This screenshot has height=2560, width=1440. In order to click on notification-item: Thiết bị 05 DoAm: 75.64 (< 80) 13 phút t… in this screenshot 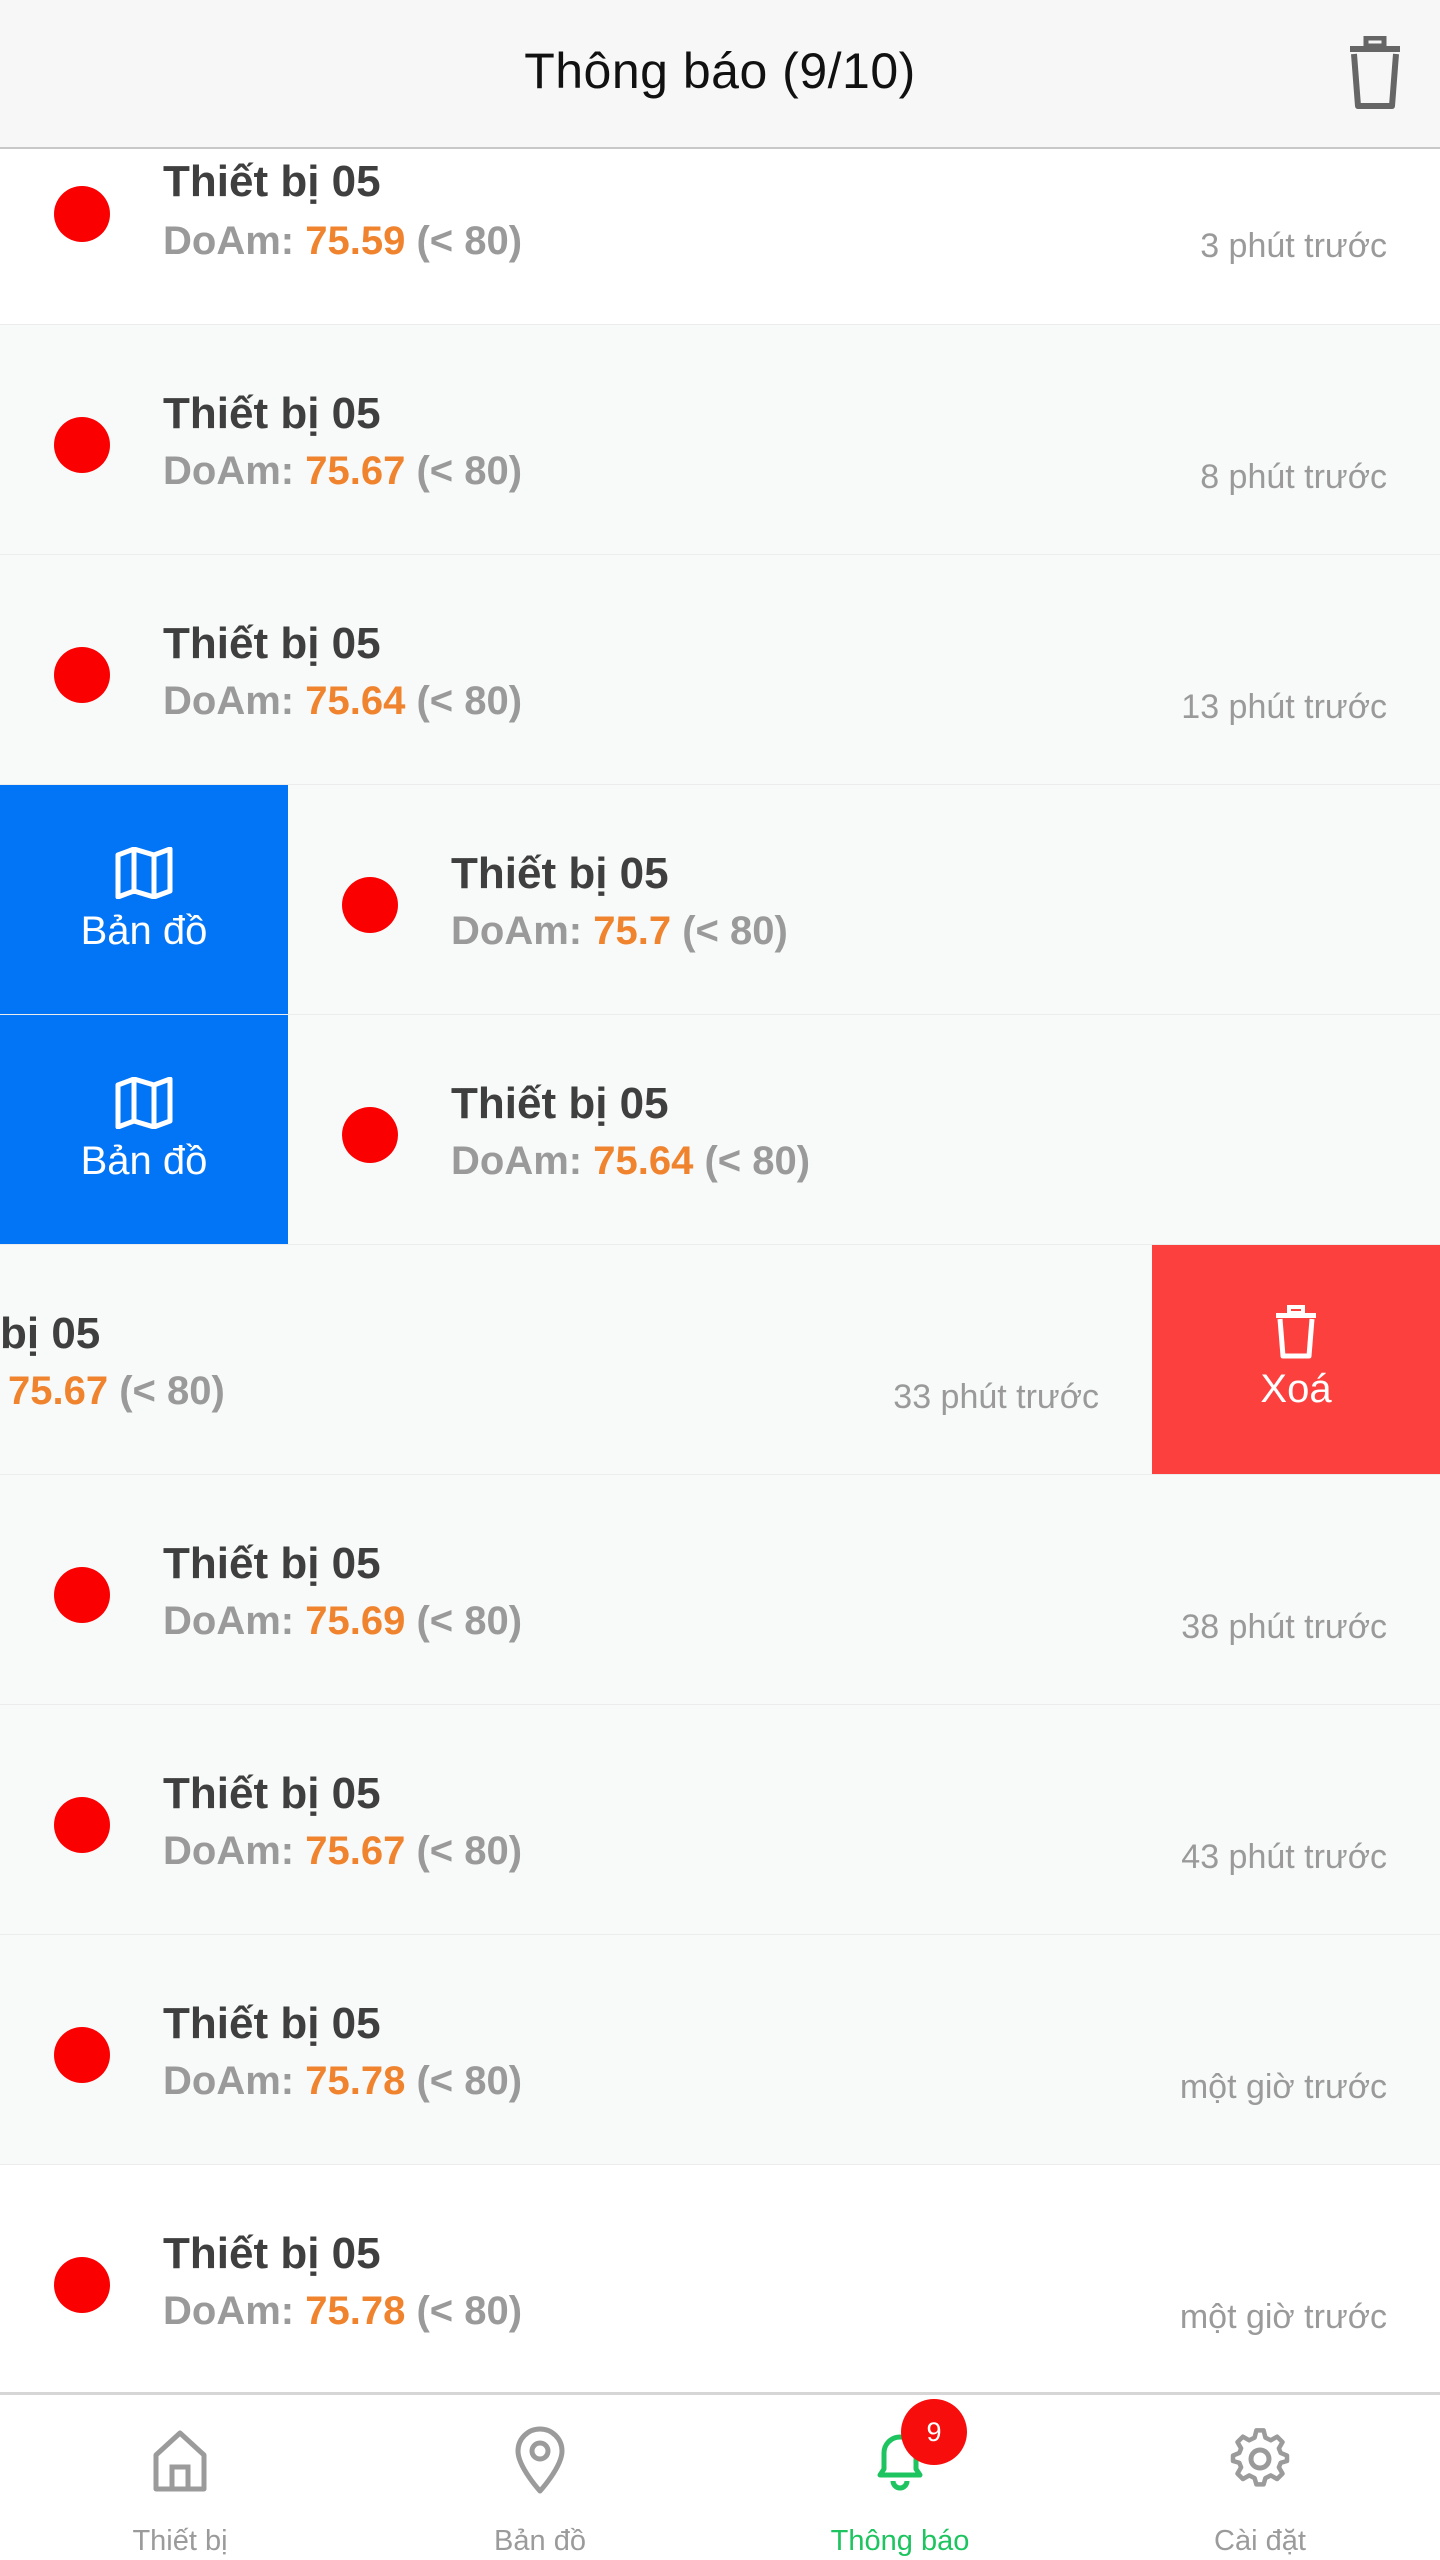, I will do `click(720, 670)`.